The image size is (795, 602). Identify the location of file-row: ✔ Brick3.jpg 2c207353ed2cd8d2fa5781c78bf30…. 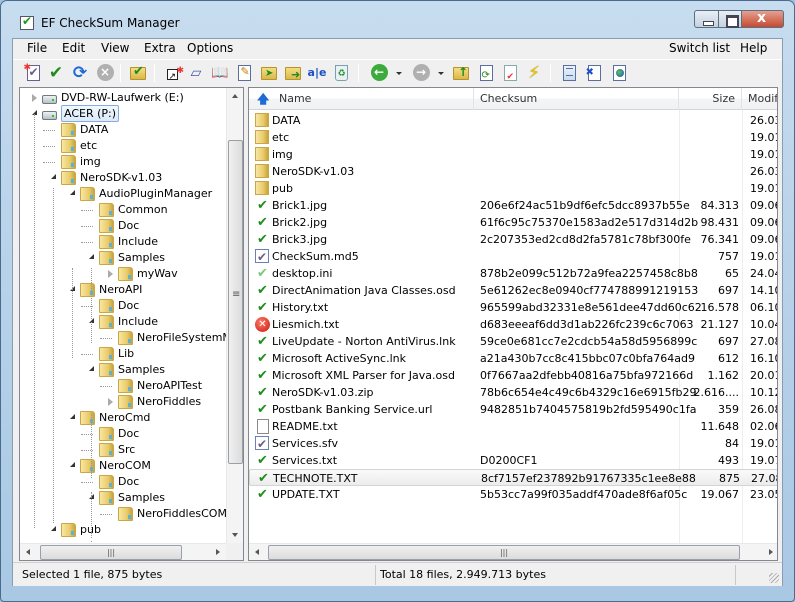
(513, 239).